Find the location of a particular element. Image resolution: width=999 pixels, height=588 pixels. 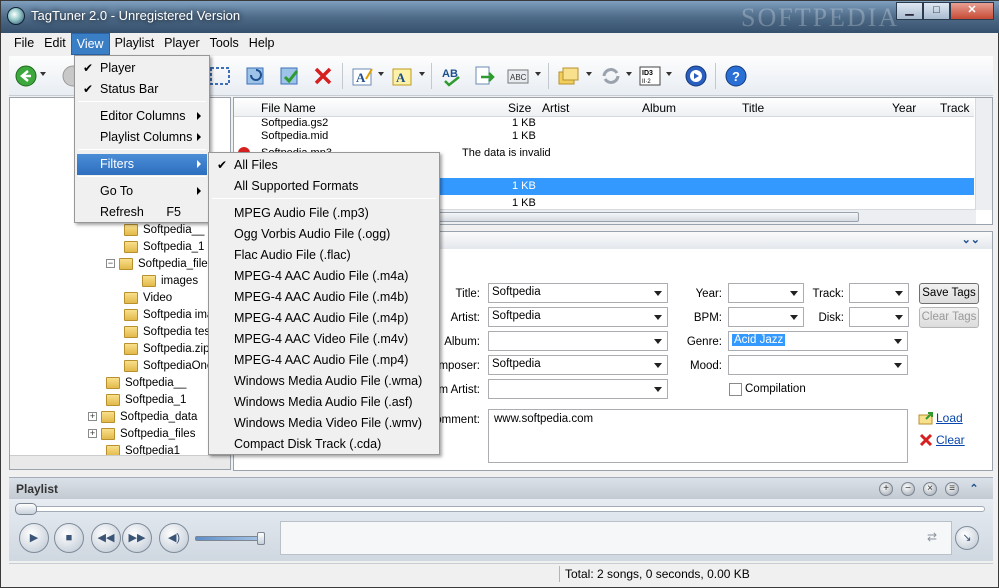

view-menu-editor-columns: Editor Columns is located at coordinates (142, 116).